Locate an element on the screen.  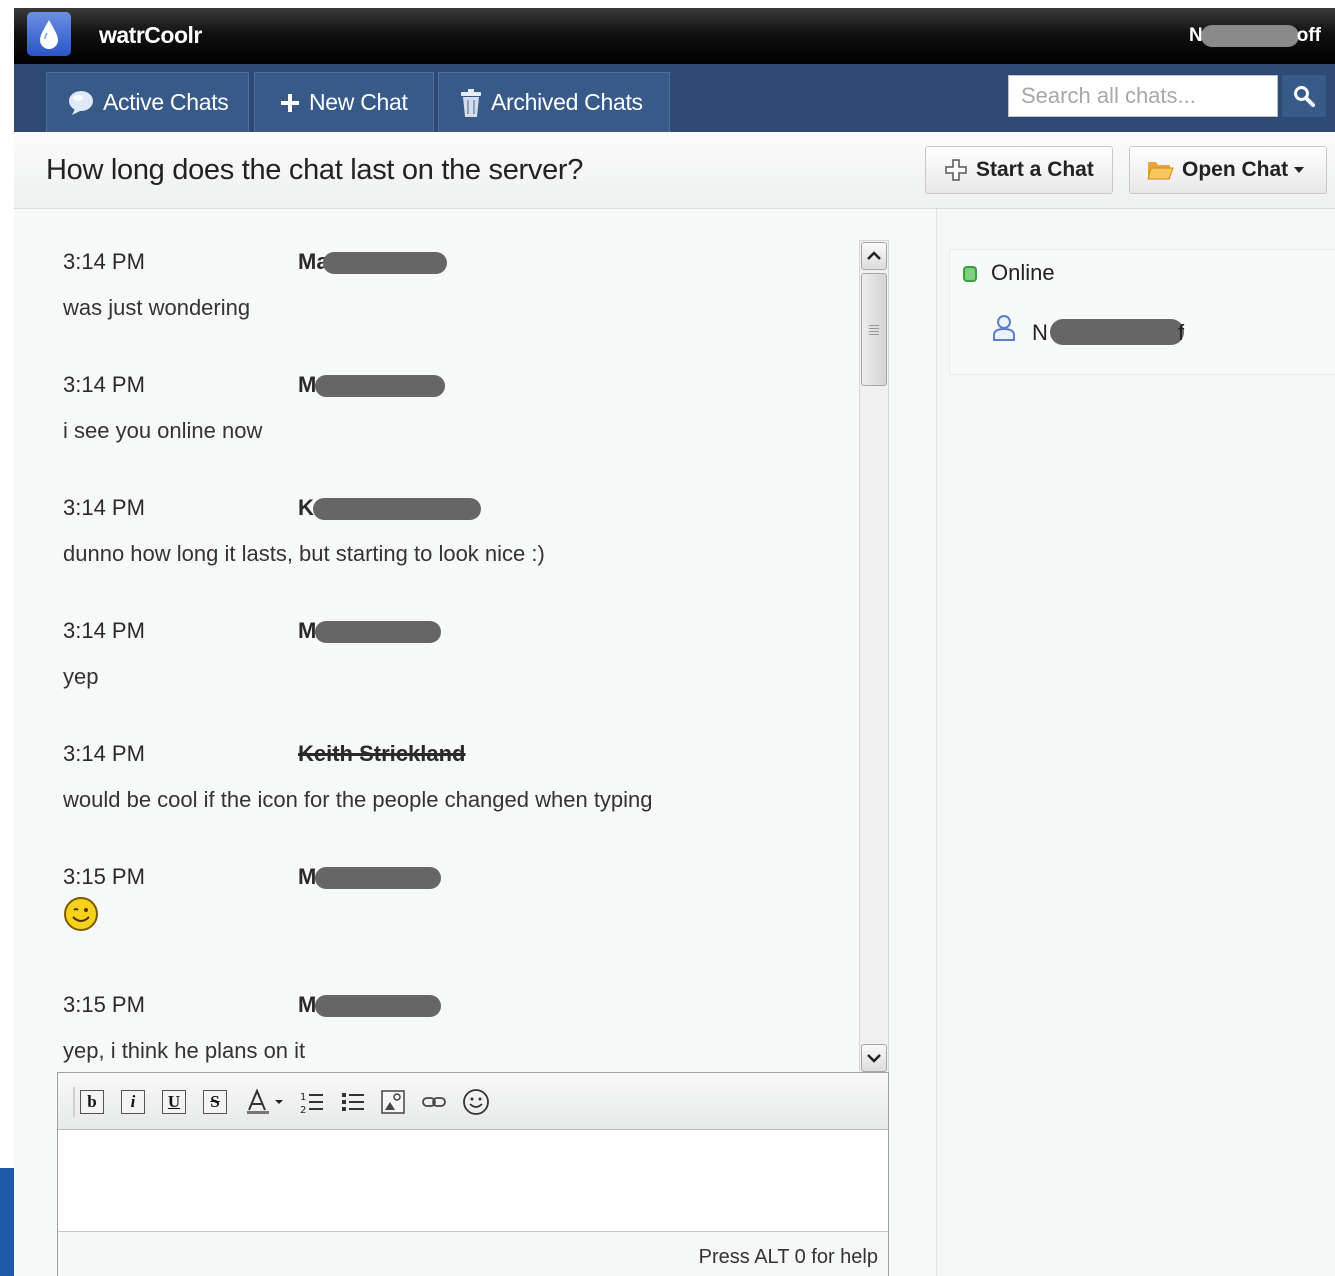
italic-icon: i is located at coordinates (133, 1102).